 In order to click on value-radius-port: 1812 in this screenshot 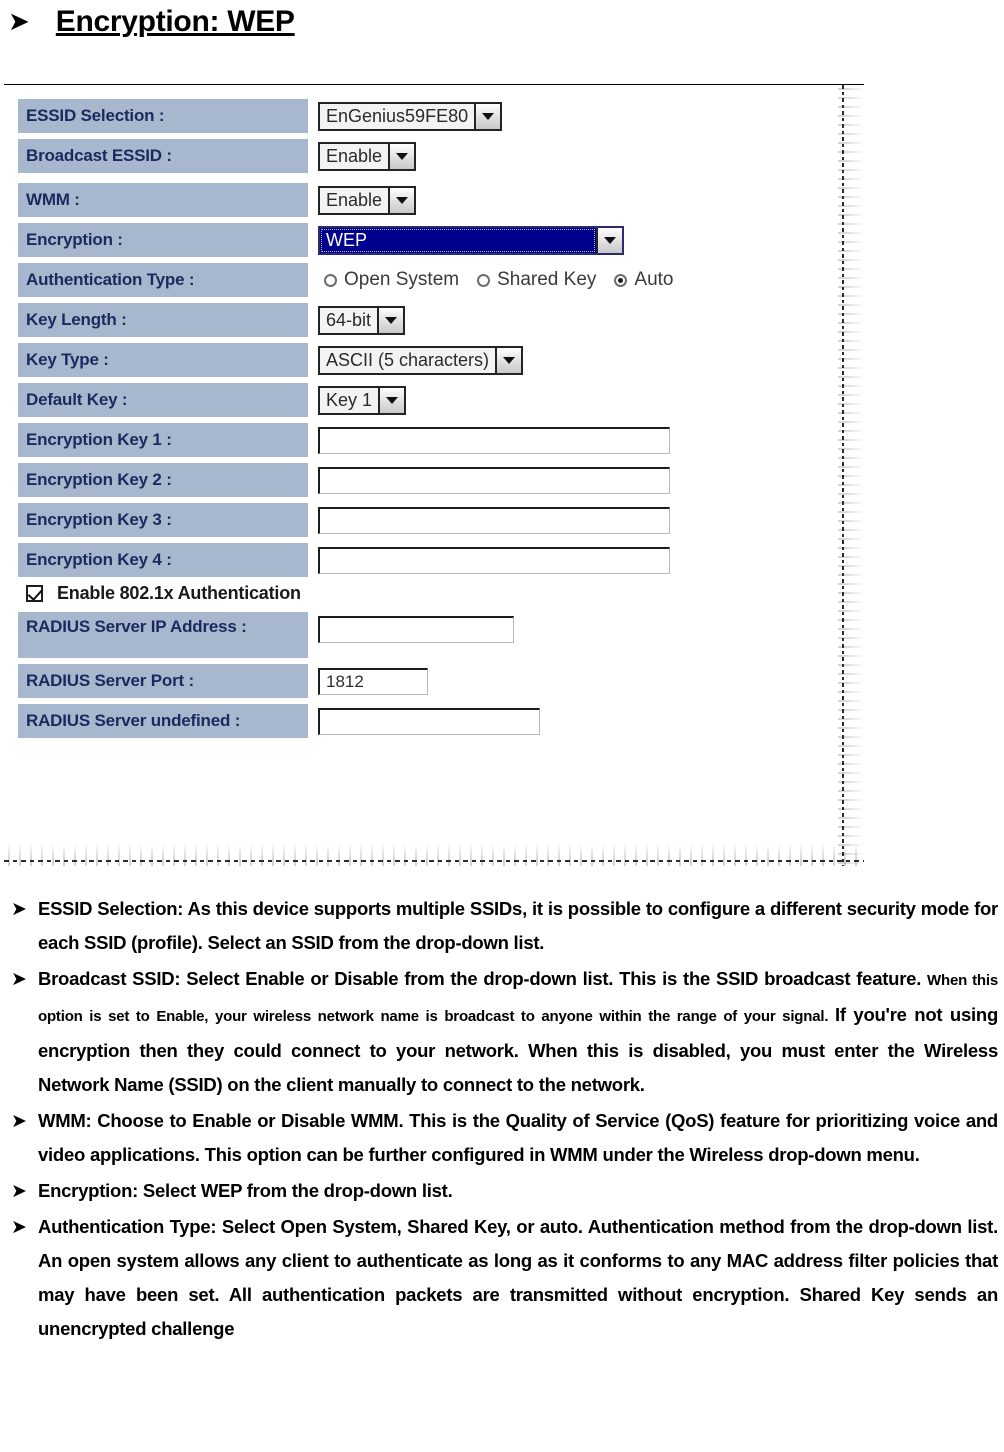, I will do `click(543, 681)`.